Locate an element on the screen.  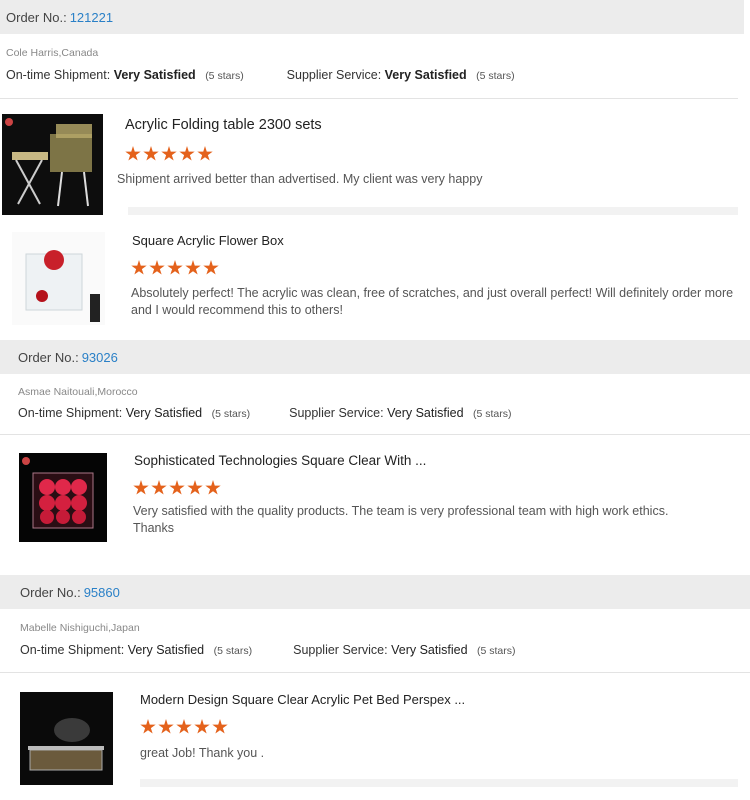
flower-box-image is located at coordinates (58, 278).